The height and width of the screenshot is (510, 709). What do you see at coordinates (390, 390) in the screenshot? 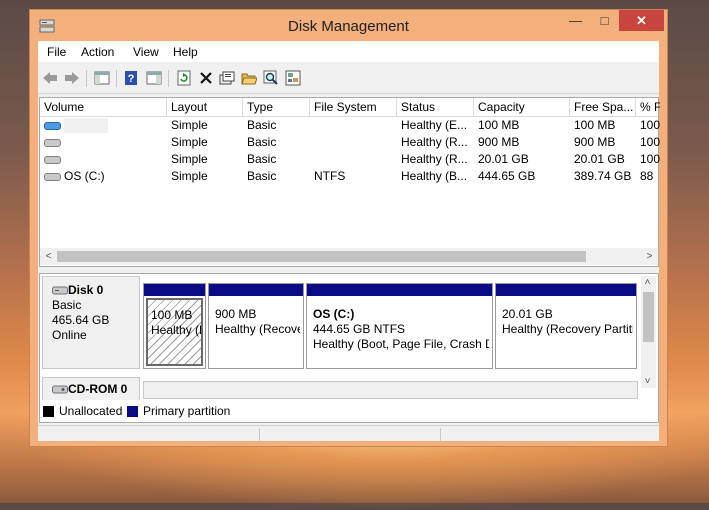
I see `cdrom-media-area` at bounding box center [390, 390].